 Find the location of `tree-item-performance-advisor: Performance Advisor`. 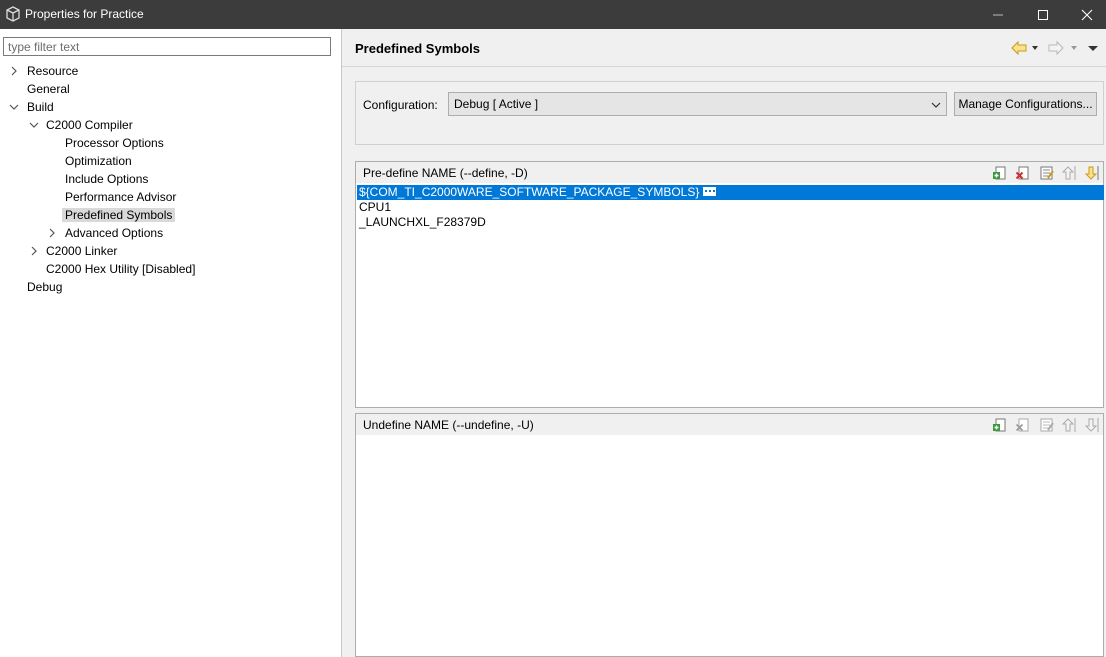

tree-item-performance-advisor: Performance Advisor is located at coordinates (120, 197).